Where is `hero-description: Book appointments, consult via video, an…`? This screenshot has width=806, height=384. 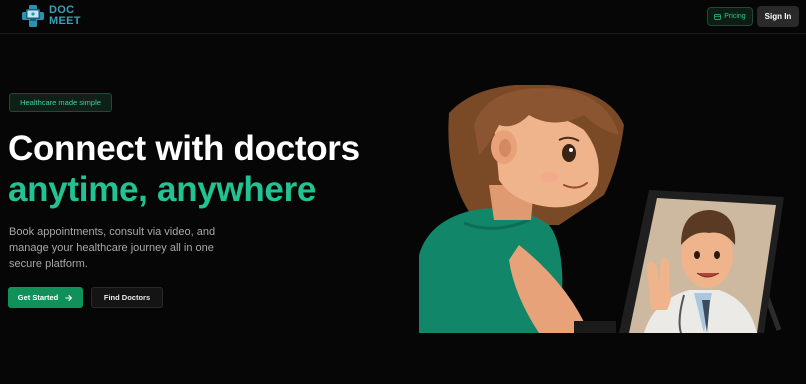 hero-description: Book appointments, consult via video, an… is located at coordinates (112, 248).